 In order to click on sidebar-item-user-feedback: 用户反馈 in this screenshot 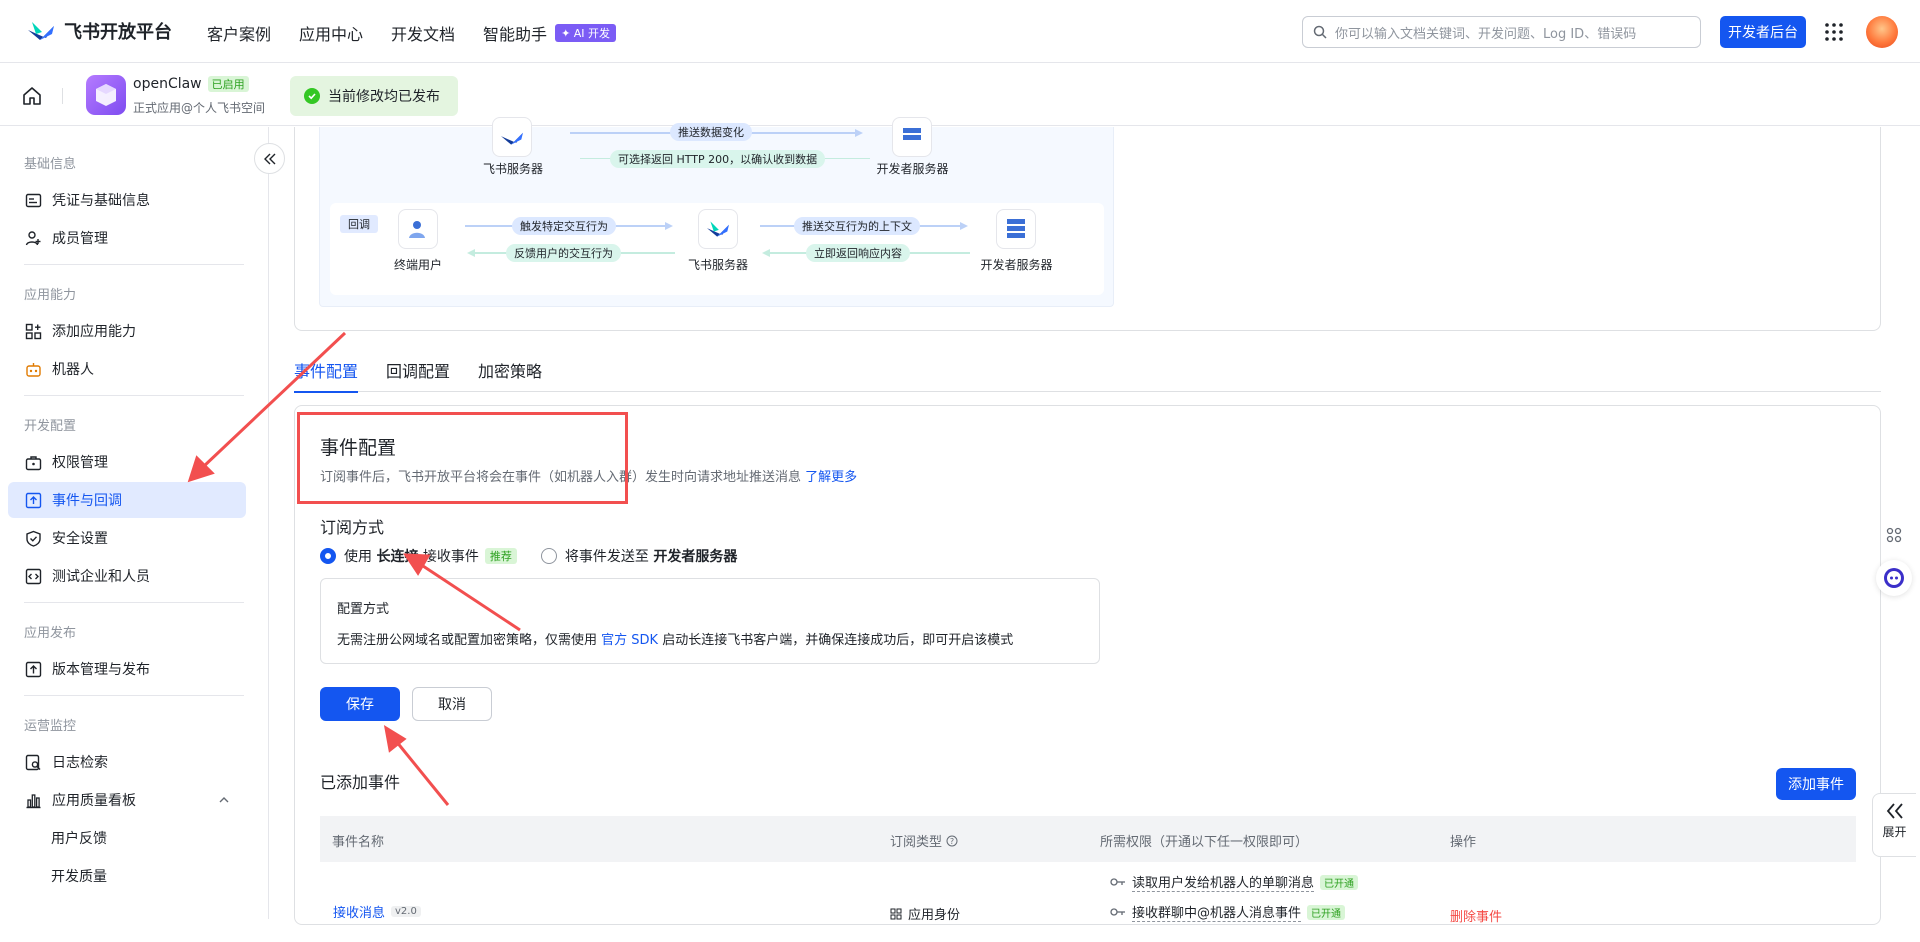, I will do `click(127, 838)`.